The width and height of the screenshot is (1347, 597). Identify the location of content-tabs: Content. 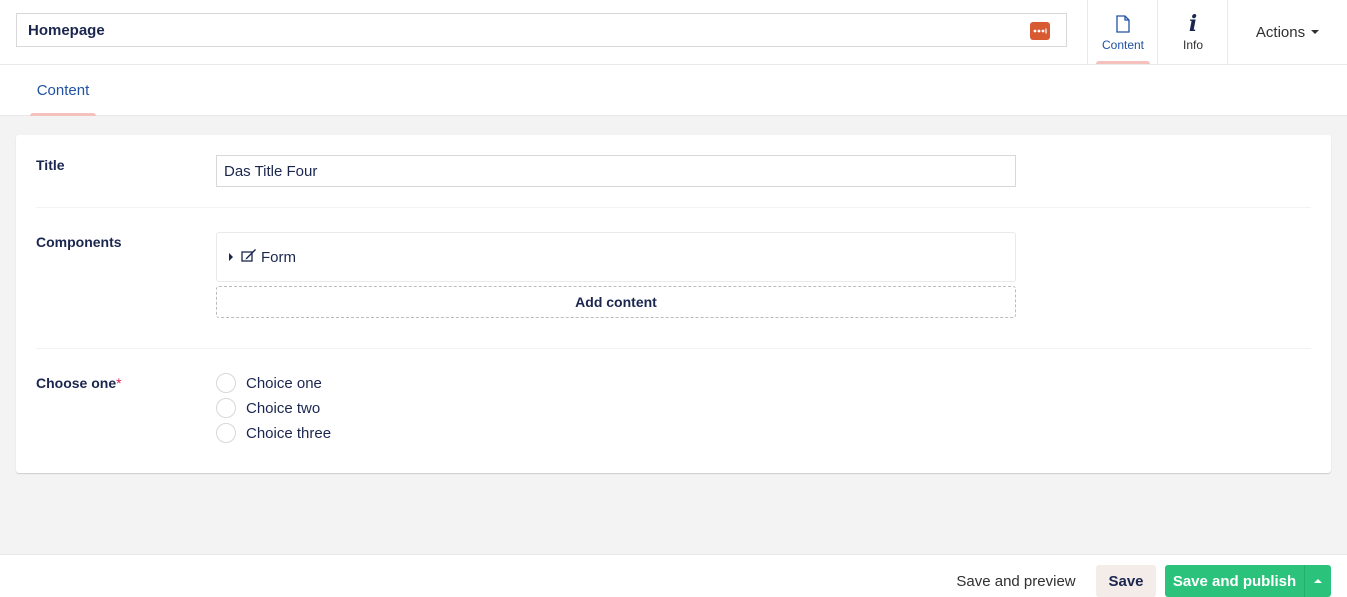
(673, 90).